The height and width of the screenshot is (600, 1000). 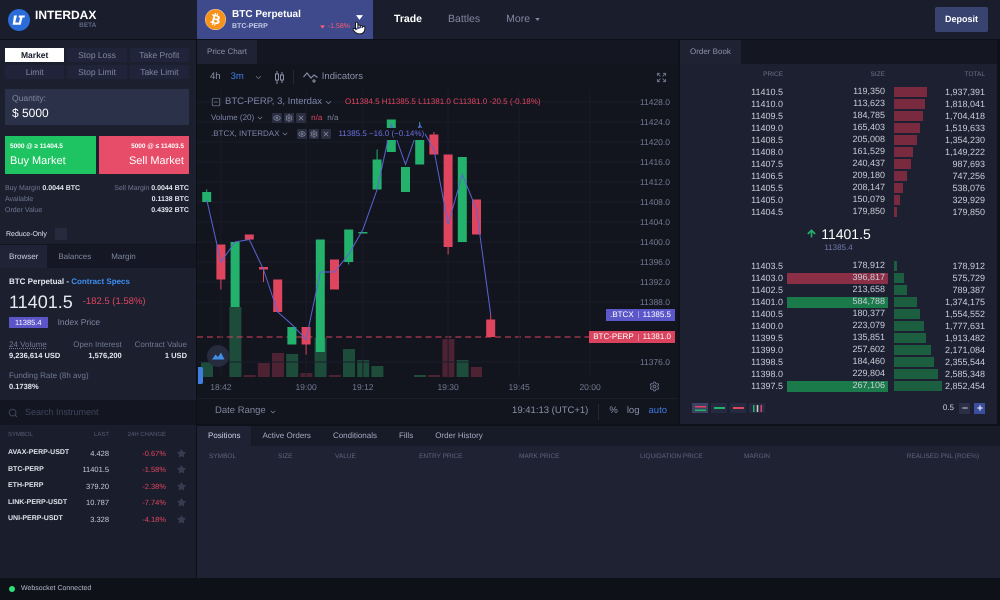 What do you see at coordinates (310, 77) in the screenshot?
I see `line-chart-plus-icon` at bounding box center [310, 77].